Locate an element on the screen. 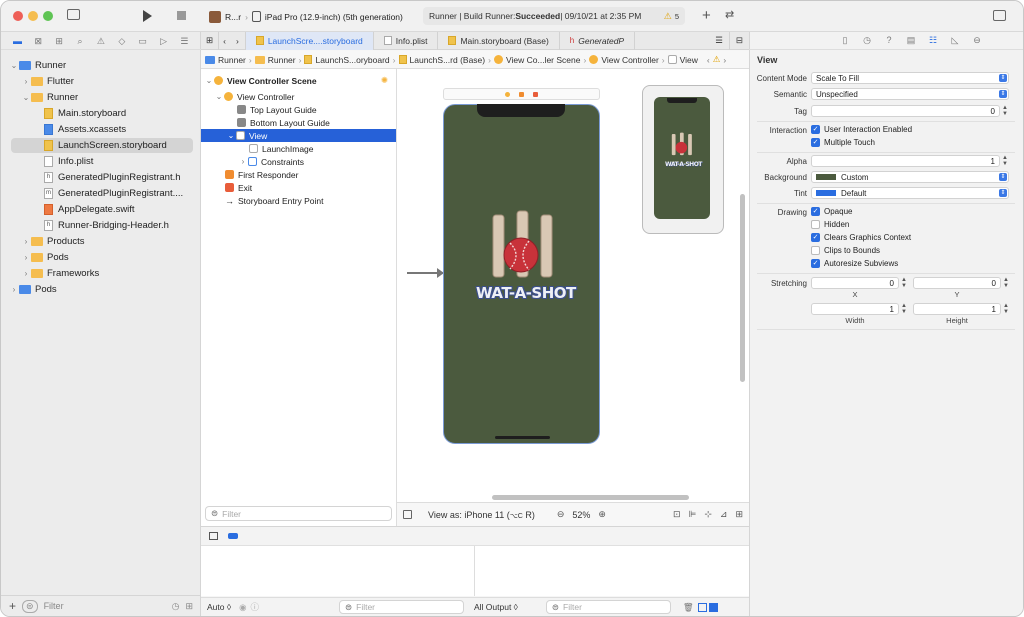 This screenshot has width=1024, height=617. search-icon: ⌕ is located at coordinates (80, 41).